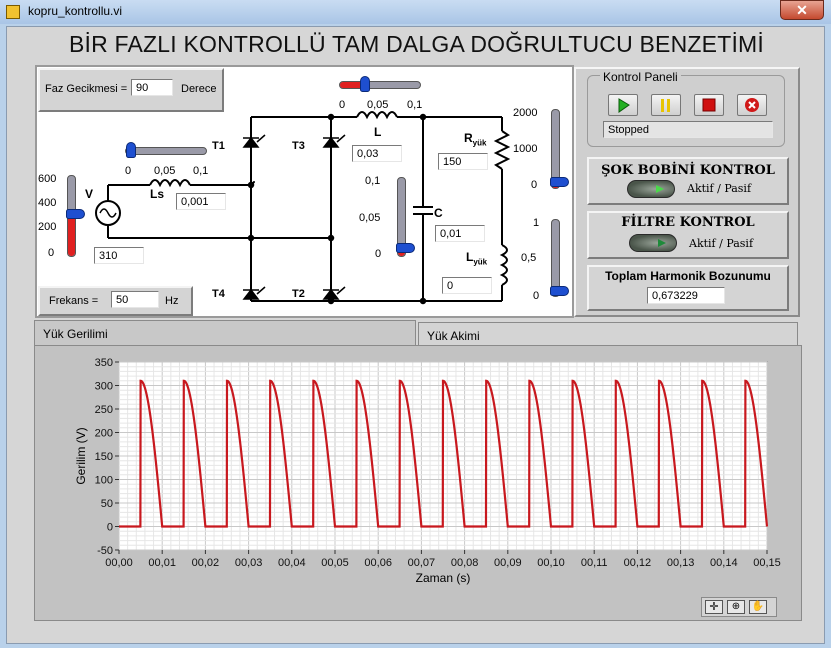  What do you see at coordinates (463, 161) in the screenshot?
I see `r-load-input: 150` at bounding box center [463, 161].